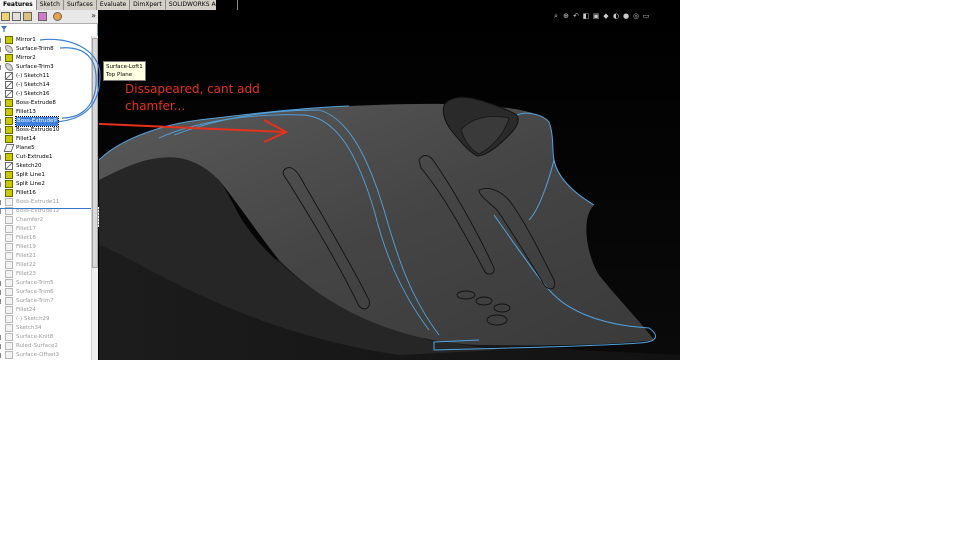 The image size is (960, 540). What do you see at coordinates (45, 175) in the screenshot?
I see `tree-item-split-line1: Split Line1` at bounding box center [45, 175].